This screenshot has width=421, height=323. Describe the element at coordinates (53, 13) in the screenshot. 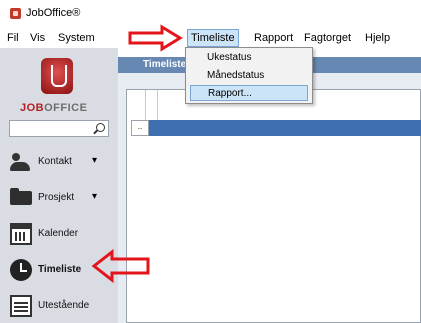

I see `window-title: JobOffice®` at that location.